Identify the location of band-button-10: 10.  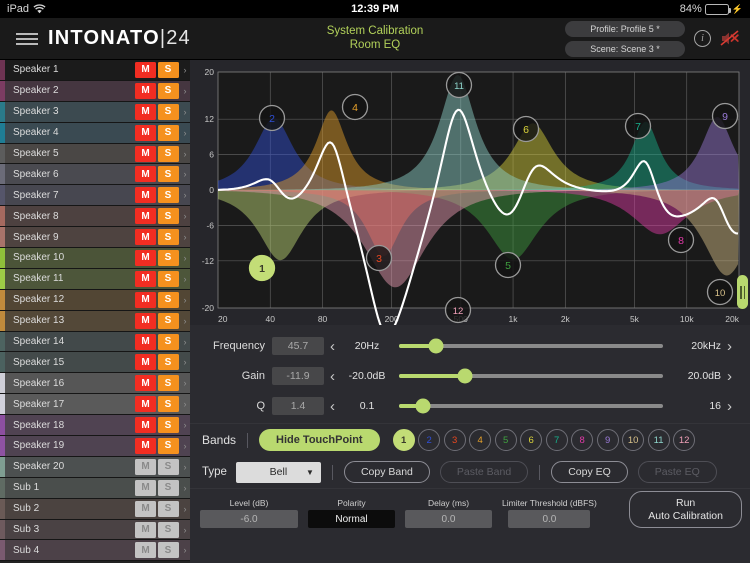
(633, 440).